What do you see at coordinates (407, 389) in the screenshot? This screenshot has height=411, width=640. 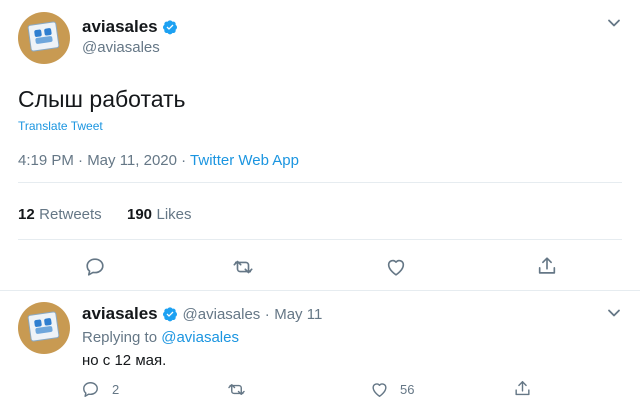 I see `like-count: 56` at bounding box center [407, 389].